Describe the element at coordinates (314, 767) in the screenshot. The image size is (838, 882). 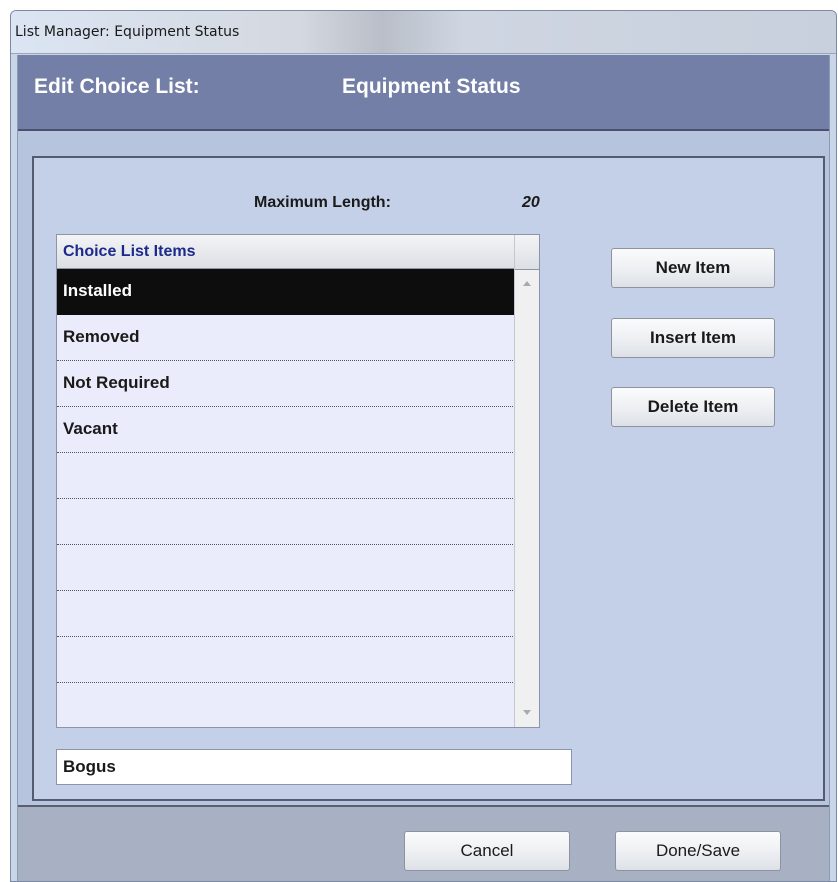
I see `item-entry-field: Bogus` at that location.